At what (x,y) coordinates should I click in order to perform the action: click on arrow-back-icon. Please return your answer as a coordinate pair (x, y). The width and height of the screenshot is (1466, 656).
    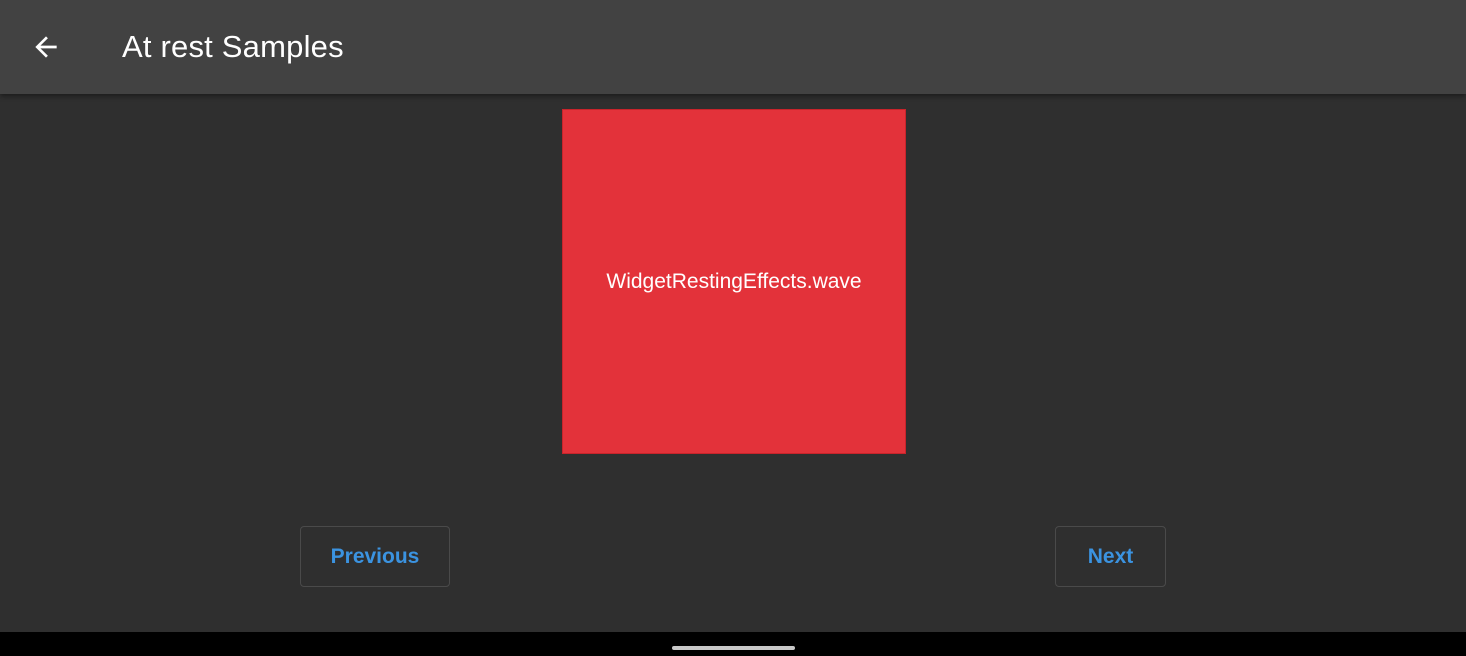
    Looking at the image, I should click on (46, 47).